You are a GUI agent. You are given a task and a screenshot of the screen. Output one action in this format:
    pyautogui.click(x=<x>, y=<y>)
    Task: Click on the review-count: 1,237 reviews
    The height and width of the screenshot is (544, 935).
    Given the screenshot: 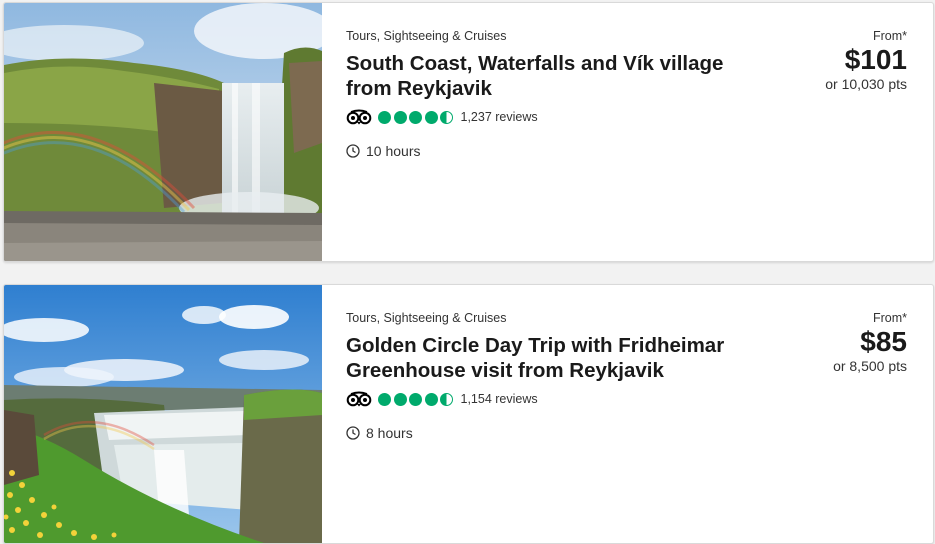 What is the action you would take?
    pyautogui.click(x=499, y=117)
    